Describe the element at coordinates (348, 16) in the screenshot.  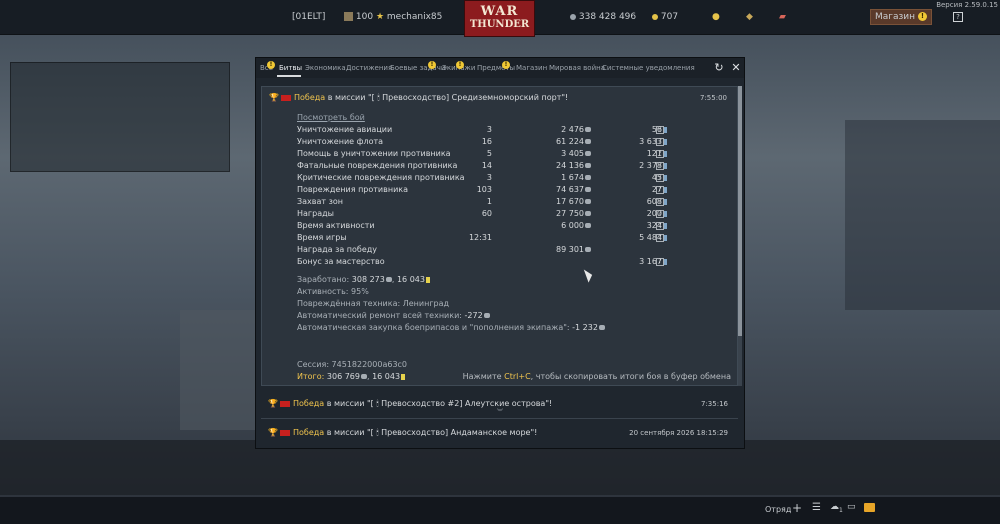
I see `avatar` at that location.